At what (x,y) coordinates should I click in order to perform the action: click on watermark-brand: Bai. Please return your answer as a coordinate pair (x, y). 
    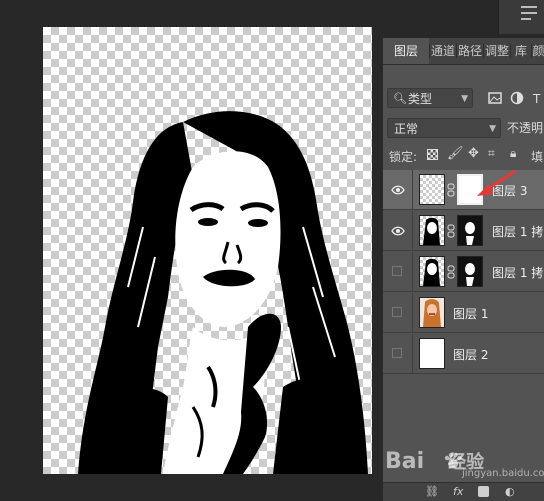
    Looking at the image, I should click on (405, 461).